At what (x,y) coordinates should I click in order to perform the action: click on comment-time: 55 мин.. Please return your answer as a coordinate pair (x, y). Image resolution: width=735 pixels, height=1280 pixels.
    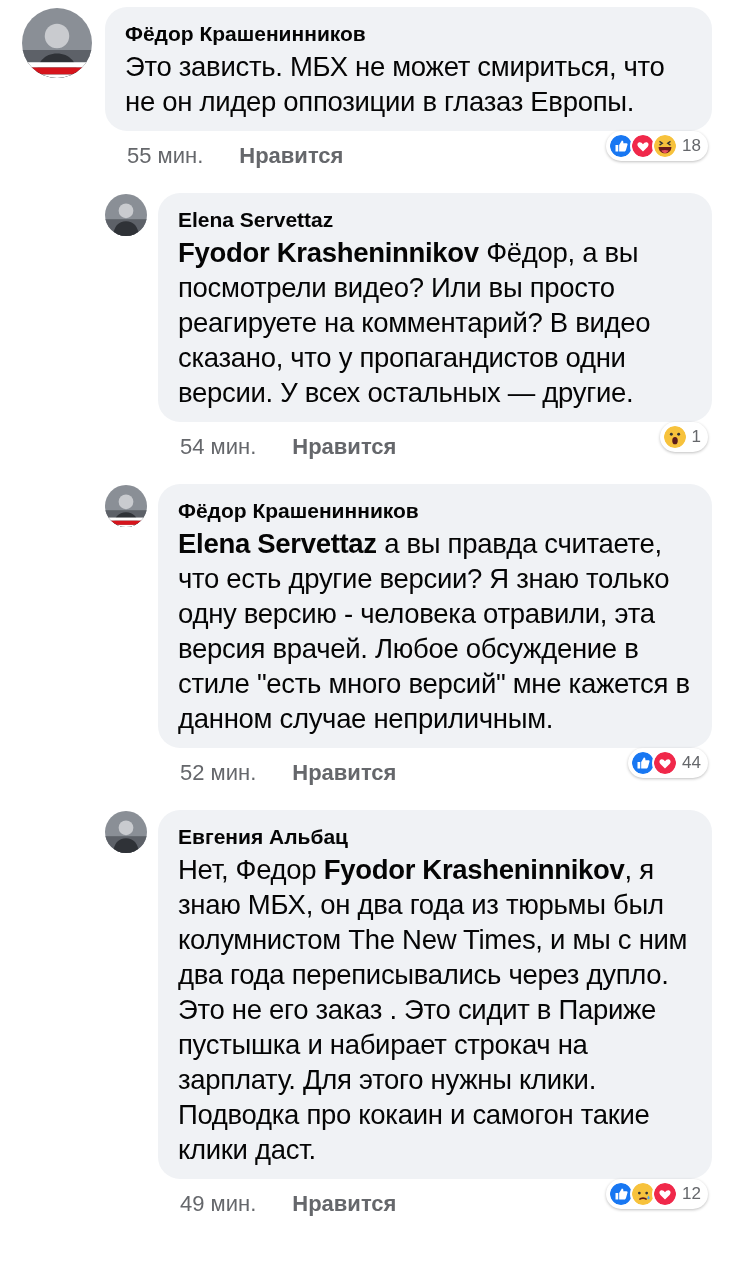
    Looking at the image, I should click on (165, 156).